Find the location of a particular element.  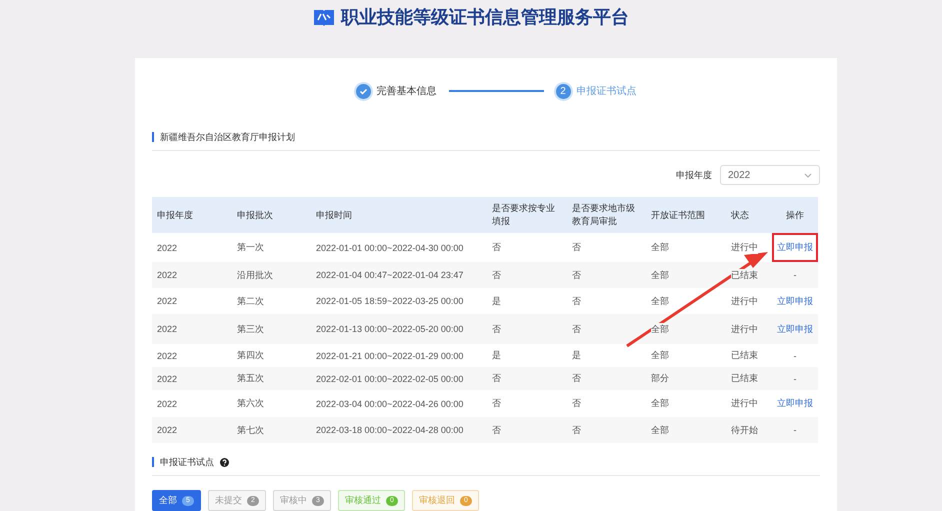

table-cell: 2022-01-05 18:59~2022-03-25 00:00 is located at coordinates (390, 301).